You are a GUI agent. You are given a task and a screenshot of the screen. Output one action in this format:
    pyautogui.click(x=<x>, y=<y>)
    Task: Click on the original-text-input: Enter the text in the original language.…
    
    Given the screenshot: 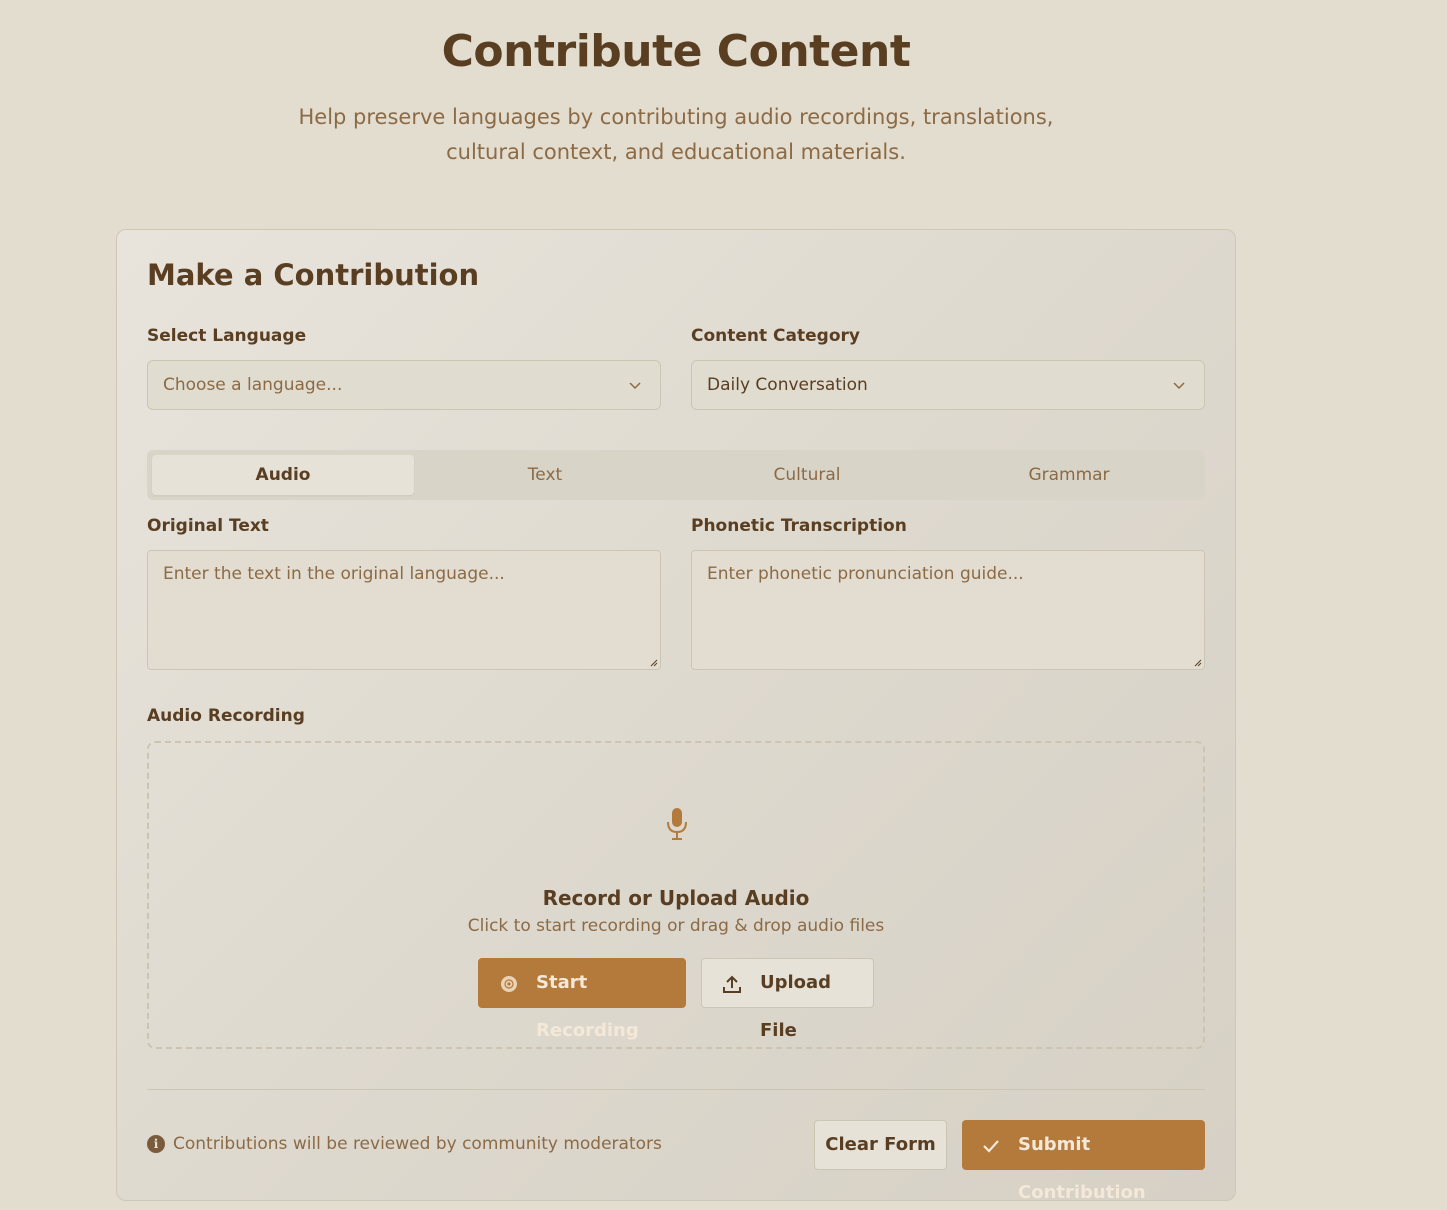 What is the action you would take?
    pyautogui.click(x=404, y=610)
    